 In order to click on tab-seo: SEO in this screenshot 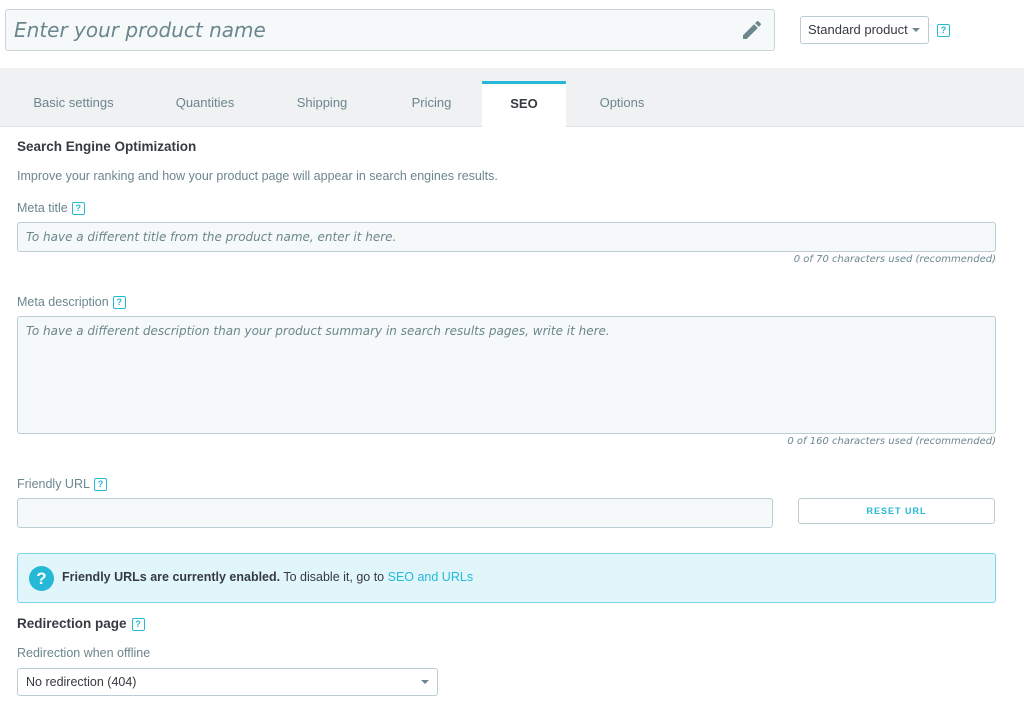, I will do `click(524, 104)`.